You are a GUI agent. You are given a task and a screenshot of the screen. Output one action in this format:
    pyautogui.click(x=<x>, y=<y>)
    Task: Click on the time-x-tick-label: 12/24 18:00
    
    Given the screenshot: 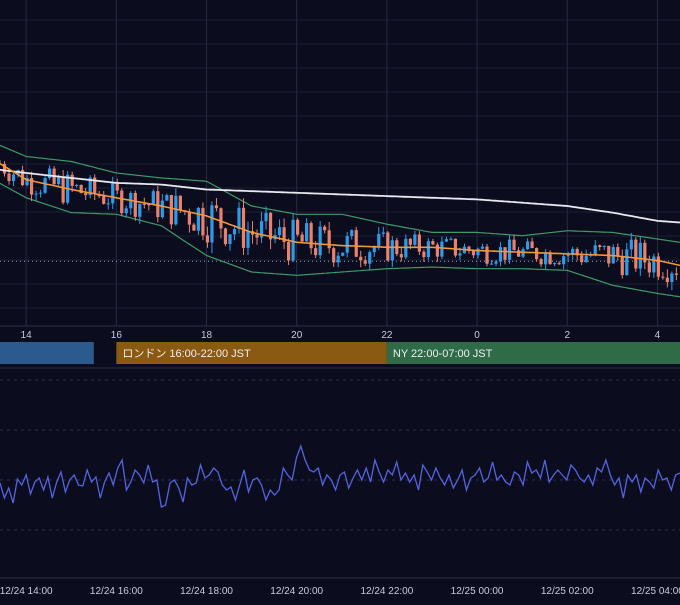 What is the action you would take?
    pyautogui.click(x=206, y=591)
    